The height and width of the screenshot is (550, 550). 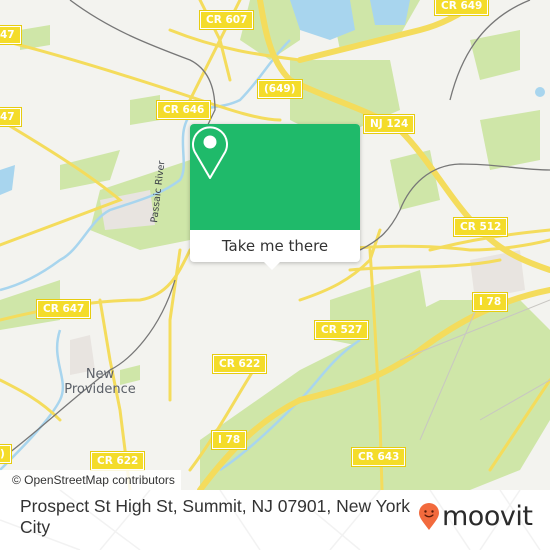 What do you see at coordinates (341, 330) in the screenshot?
I see `road-shield-cr527: CR 527` at bounding box center [341, 330].